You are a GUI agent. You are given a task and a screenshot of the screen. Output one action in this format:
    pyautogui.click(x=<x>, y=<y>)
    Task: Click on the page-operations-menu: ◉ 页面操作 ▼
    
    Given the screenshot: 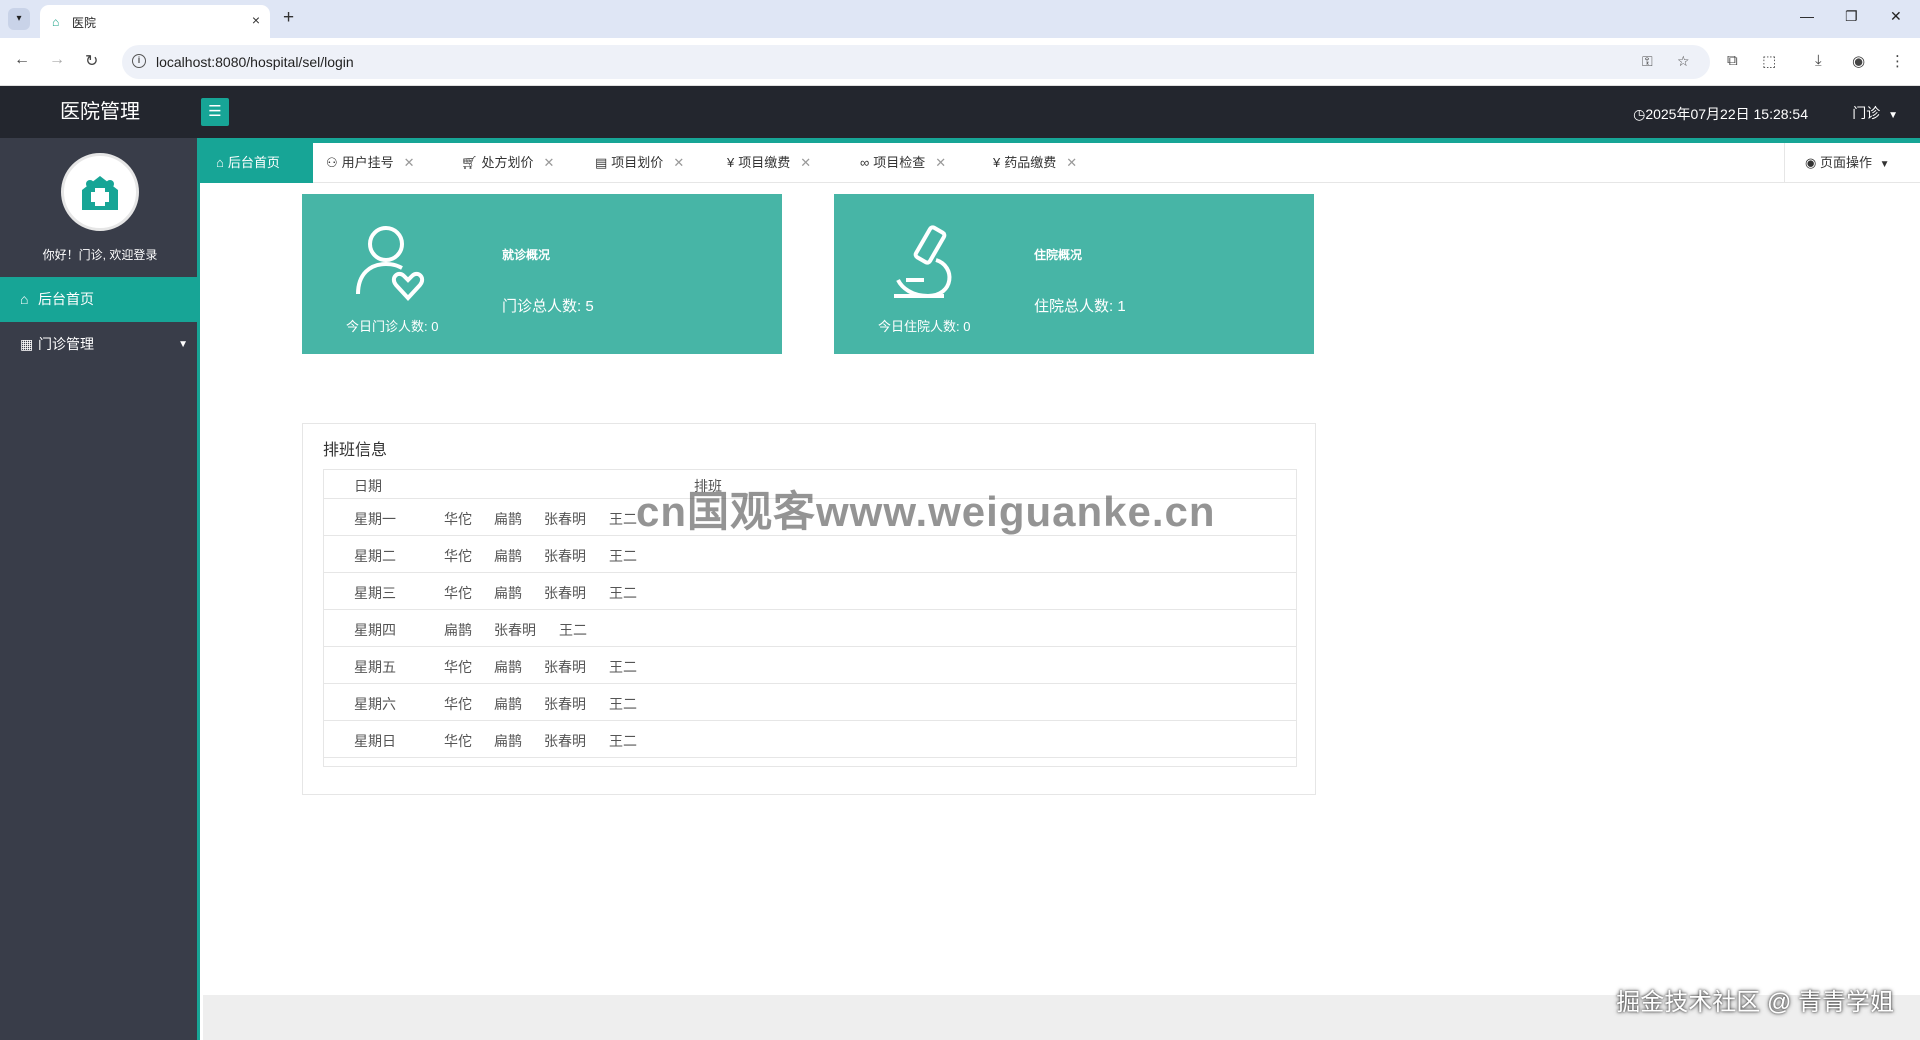 What is the action you would take?
    pyautogui.click(x=1852, y=163)
    